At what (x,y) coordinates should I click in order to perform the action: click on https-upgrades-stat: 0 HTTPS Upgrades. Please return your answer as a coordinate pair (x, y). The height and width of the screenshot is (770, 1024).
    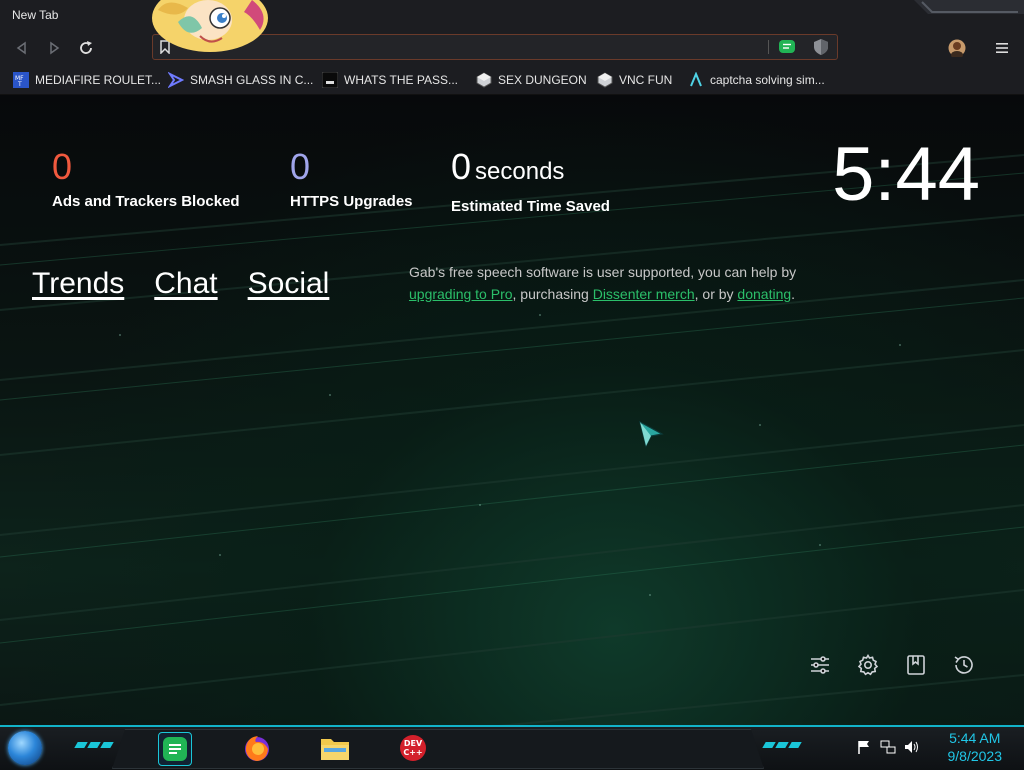
    Looking at the image, I should click on (351, 178).